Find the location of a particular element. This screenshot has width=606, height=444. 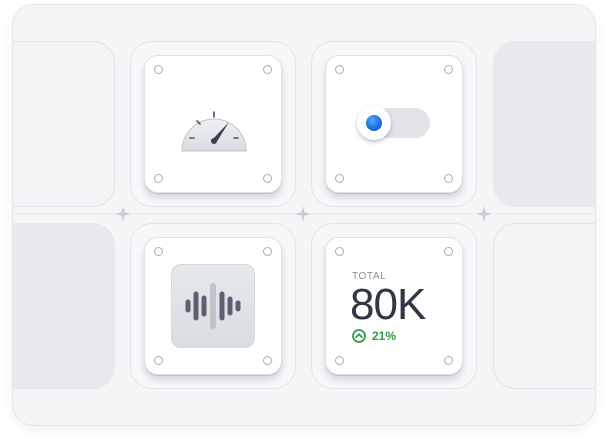

slot-toggle is located at coordinates (394, 124).